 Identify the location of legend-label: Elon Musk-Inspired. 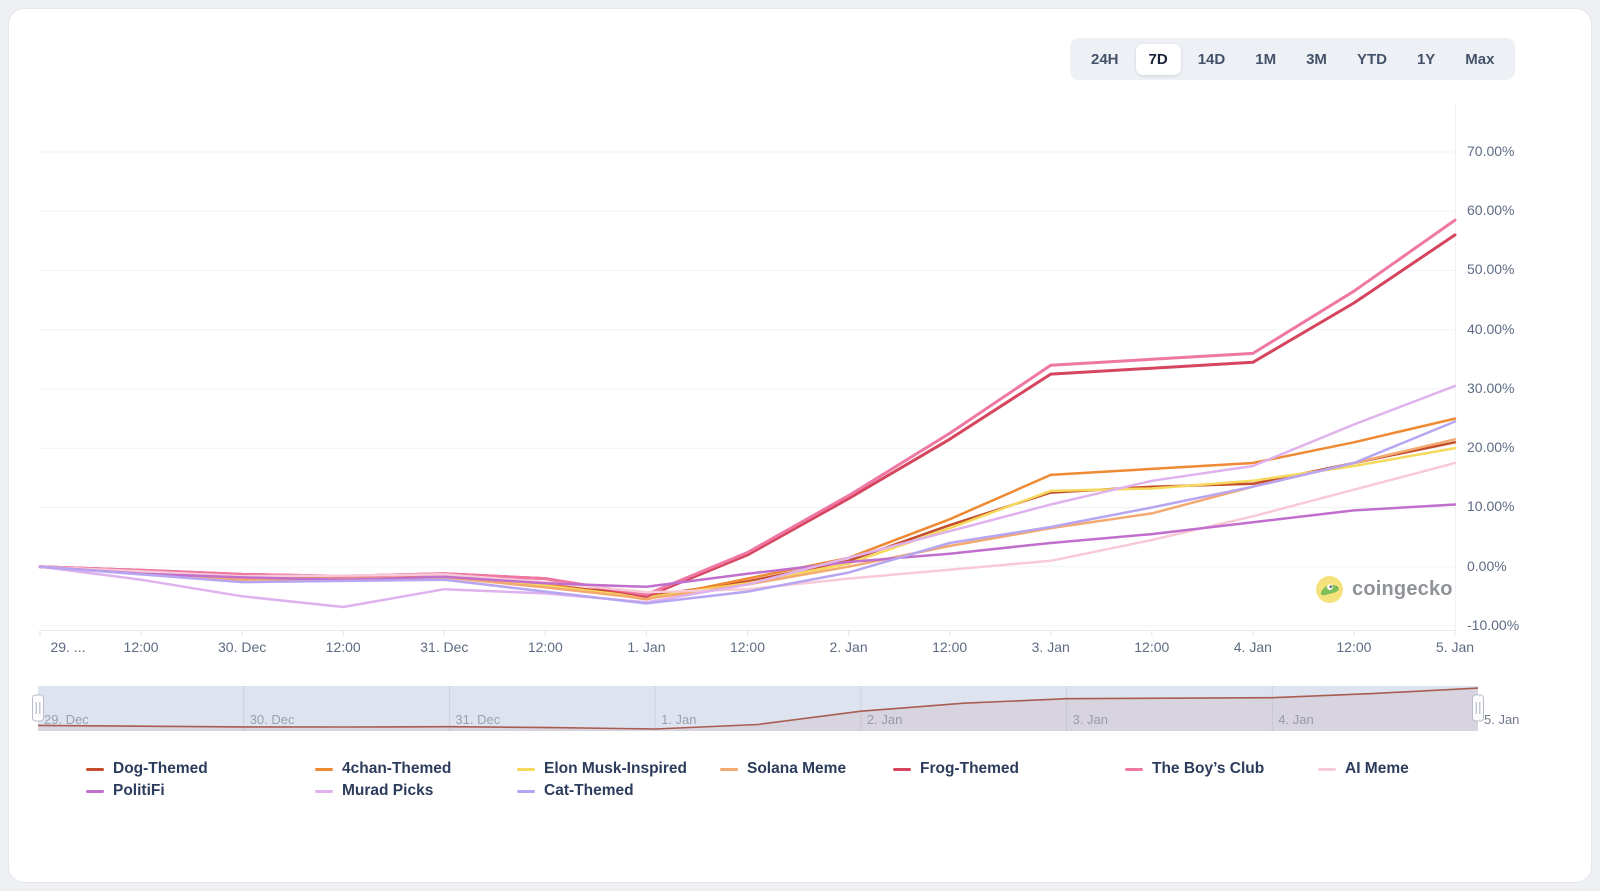
(615, 768).